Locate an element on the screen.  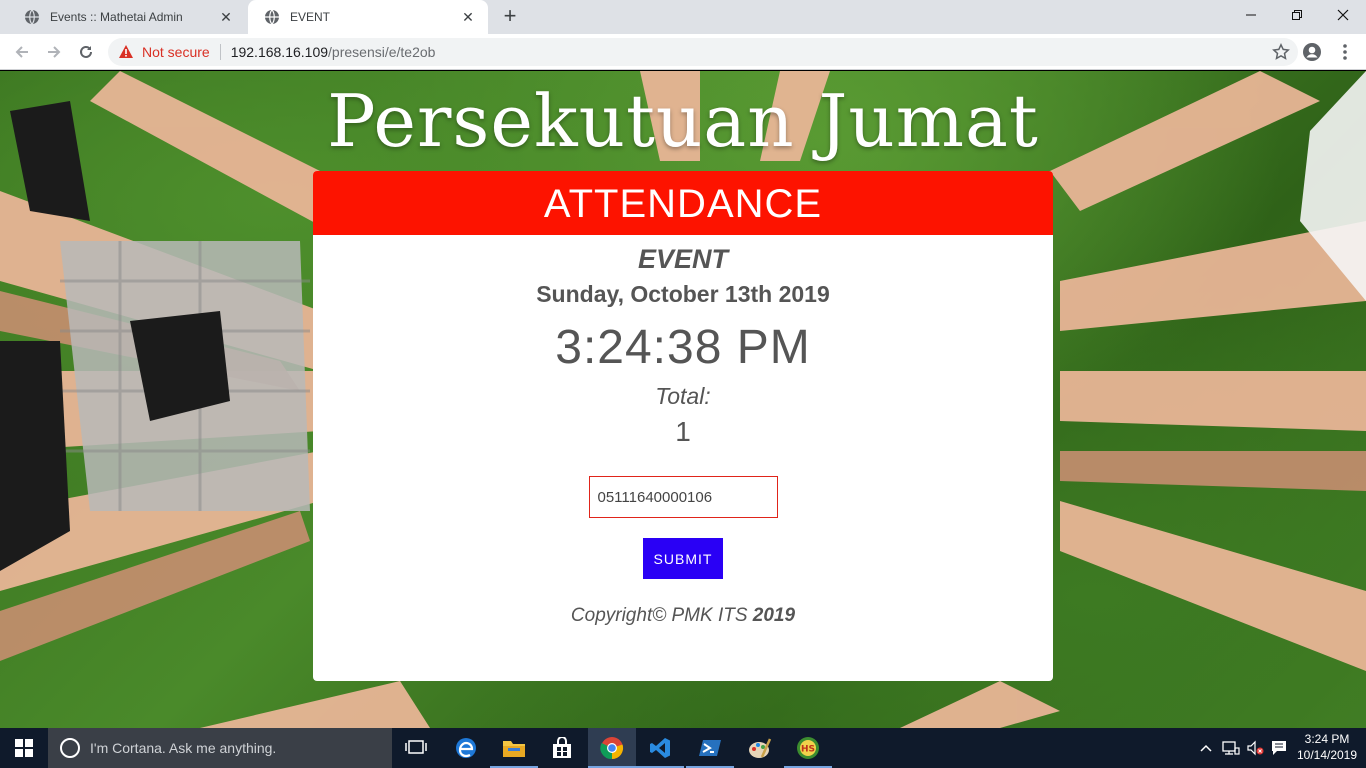
edge-icon is located at coordinates (466, 748).